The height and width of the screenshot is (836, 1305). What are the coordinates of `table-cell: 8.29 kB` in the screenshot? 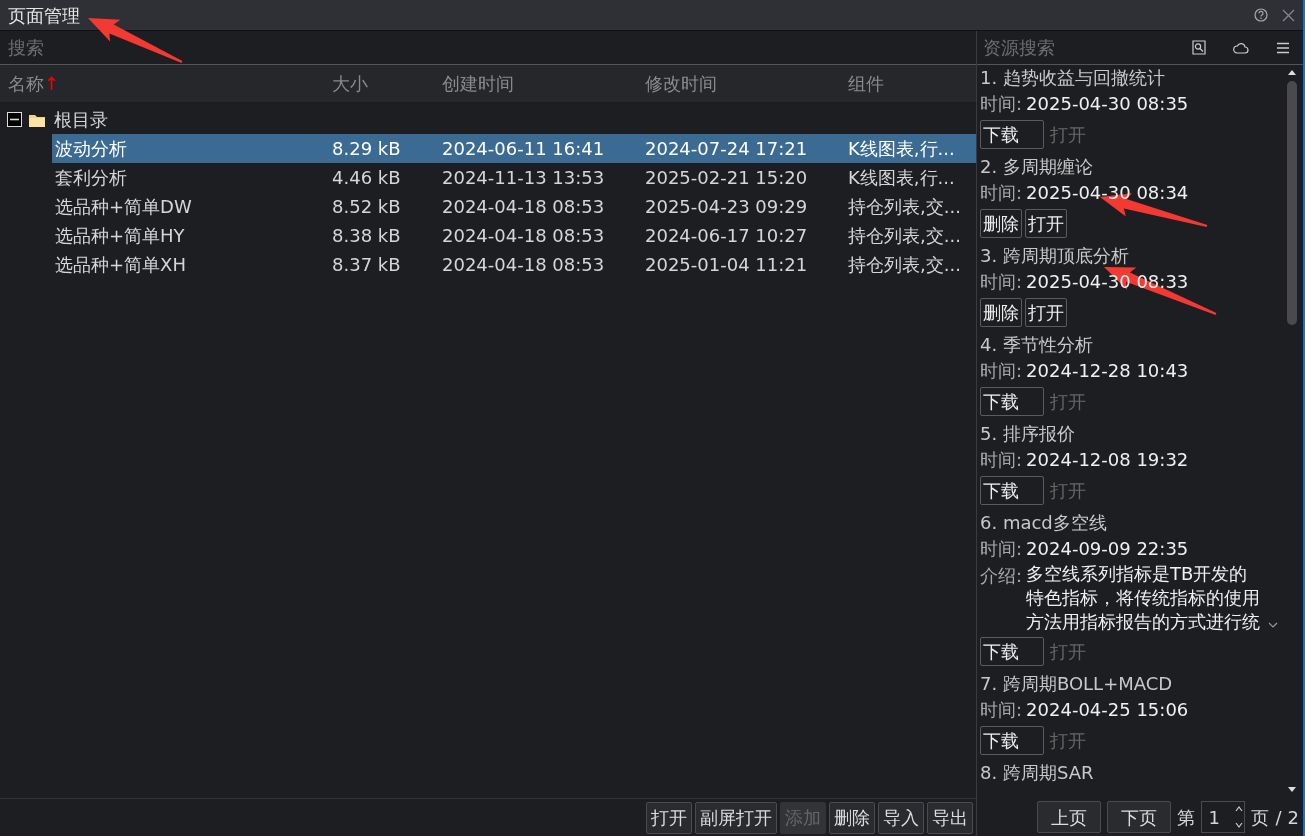 It's located at (366, 148).